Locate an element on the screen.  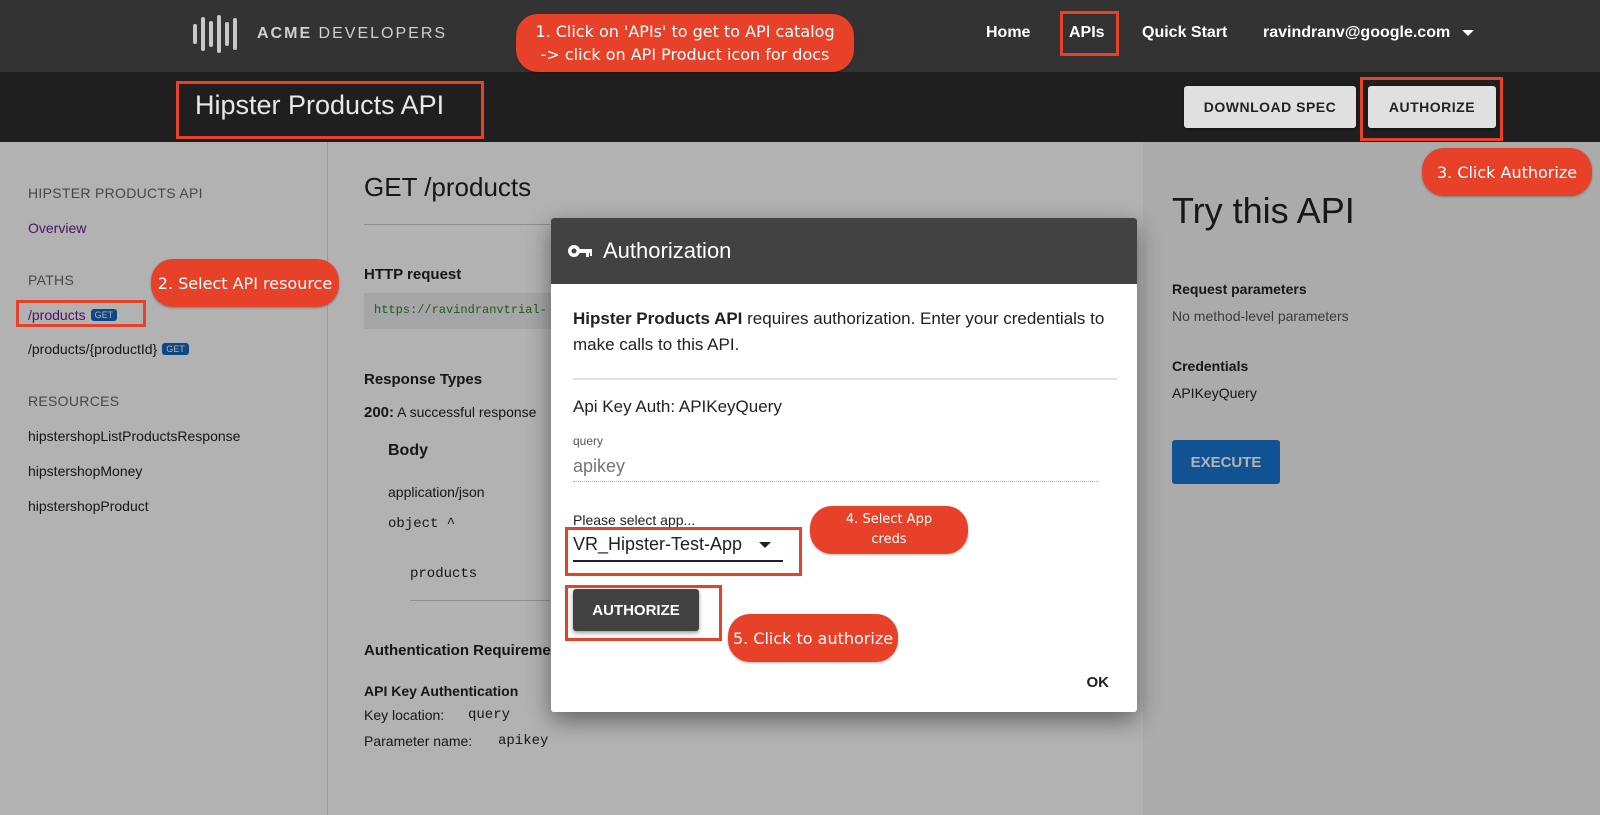
user-menu: ravindranv@google.com is located at coordinates (1369, 33).